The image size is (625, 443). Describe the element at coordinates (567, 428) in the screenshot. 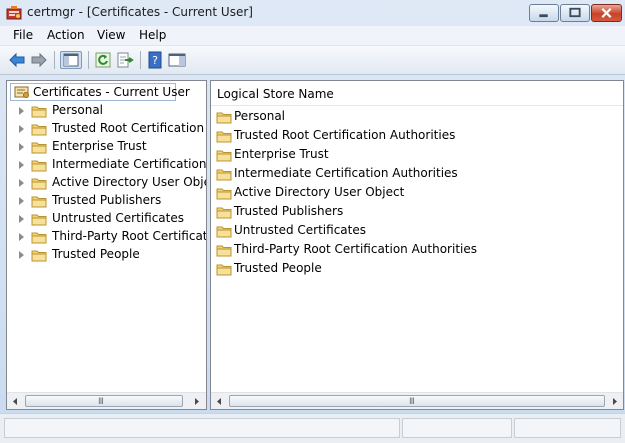

I see `status-cell-tertiary` at that location.